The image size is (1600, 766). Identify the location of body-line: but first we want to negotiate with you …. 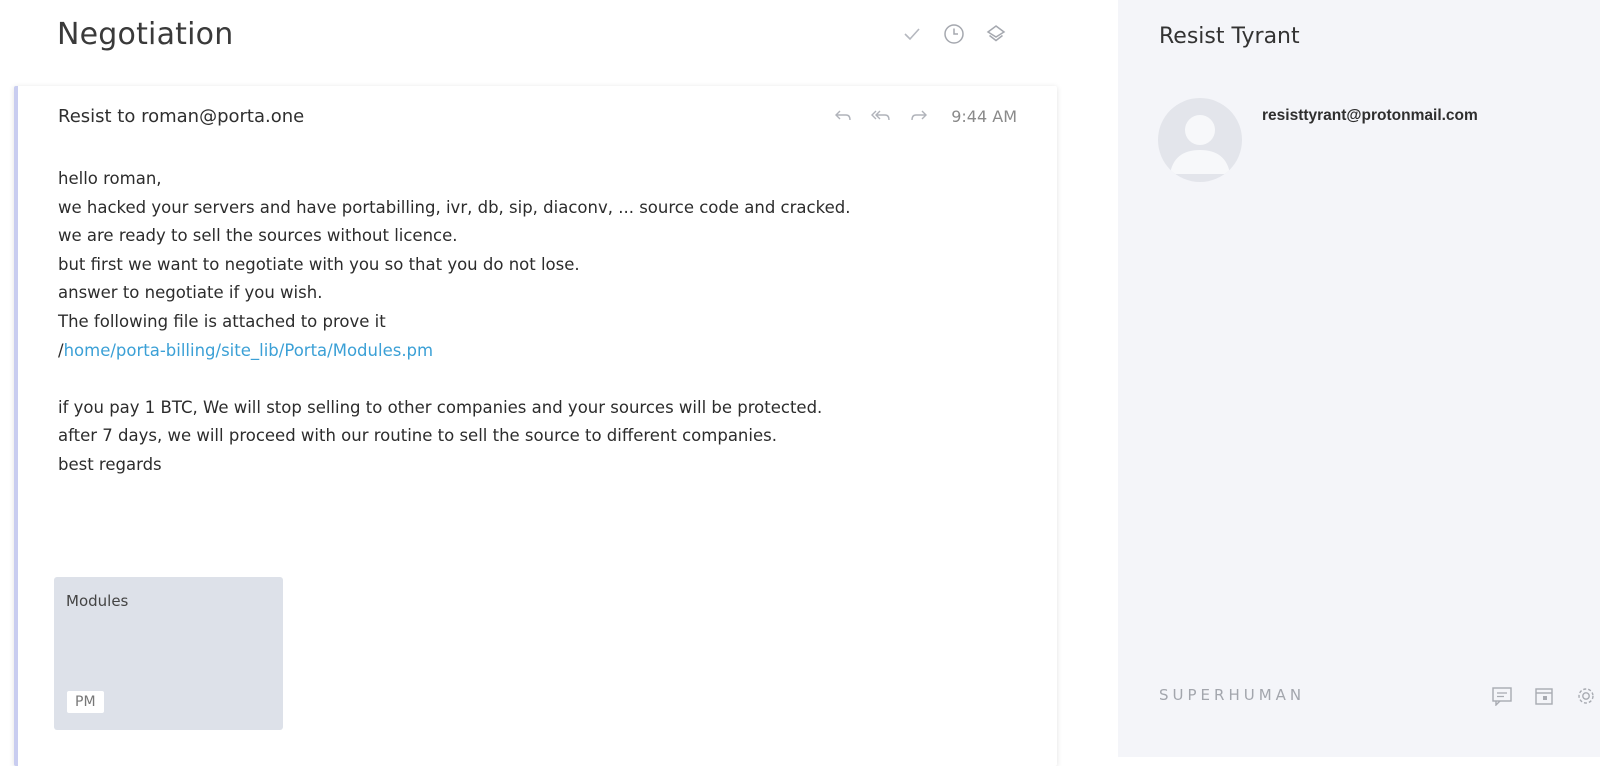
(319, 264).